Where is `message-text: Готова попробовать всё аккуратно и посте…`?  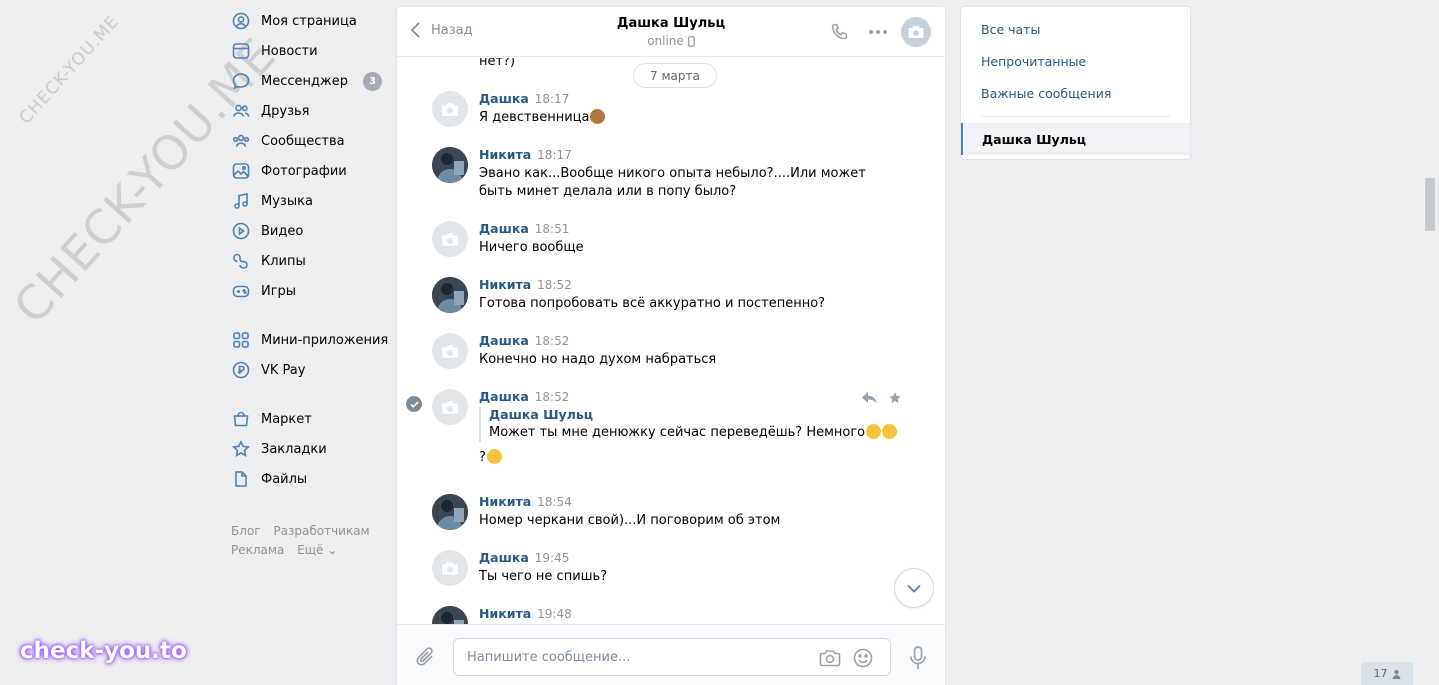 message-text: Готова попробовать всё аккуратно и посте… is located at coordinates (652, 303).